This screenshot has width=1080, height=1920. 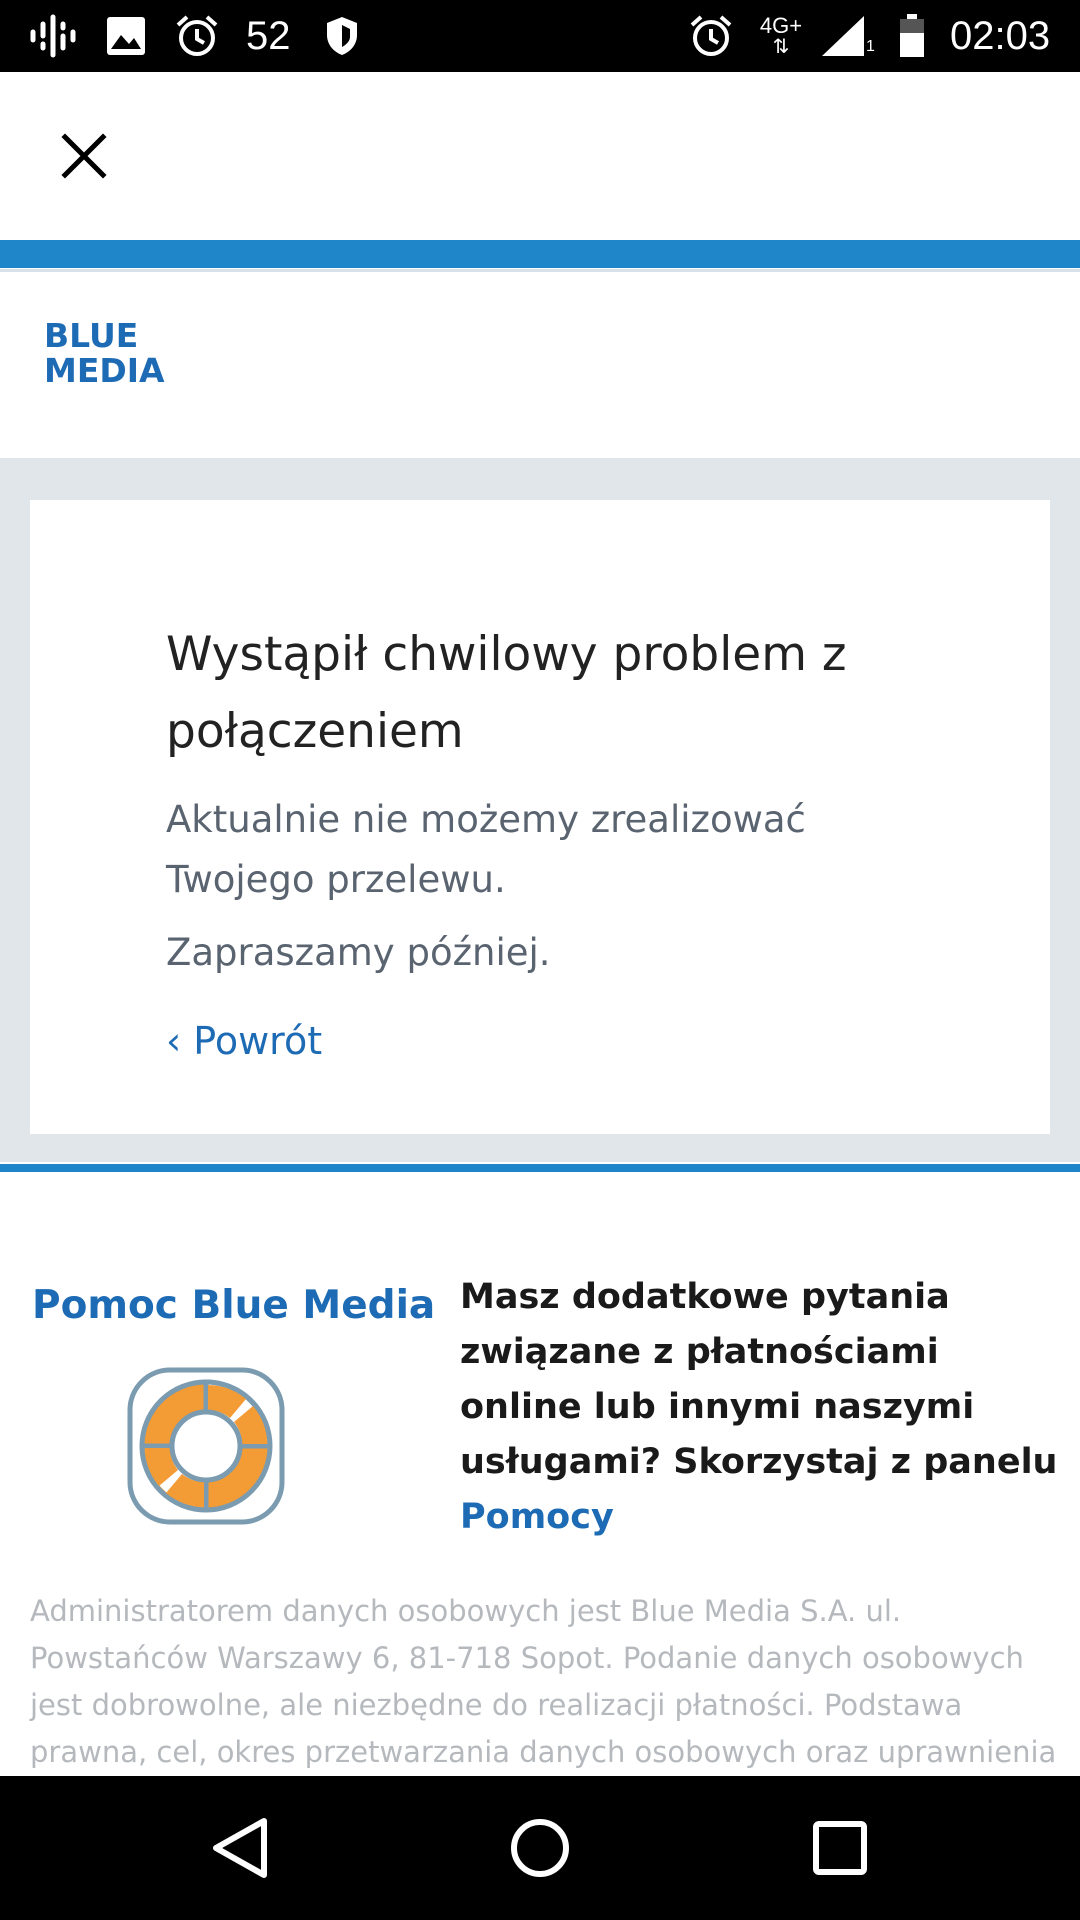 I want to click on network-4g-icon: 4G+ ⇅, so click(x=781, y=35).